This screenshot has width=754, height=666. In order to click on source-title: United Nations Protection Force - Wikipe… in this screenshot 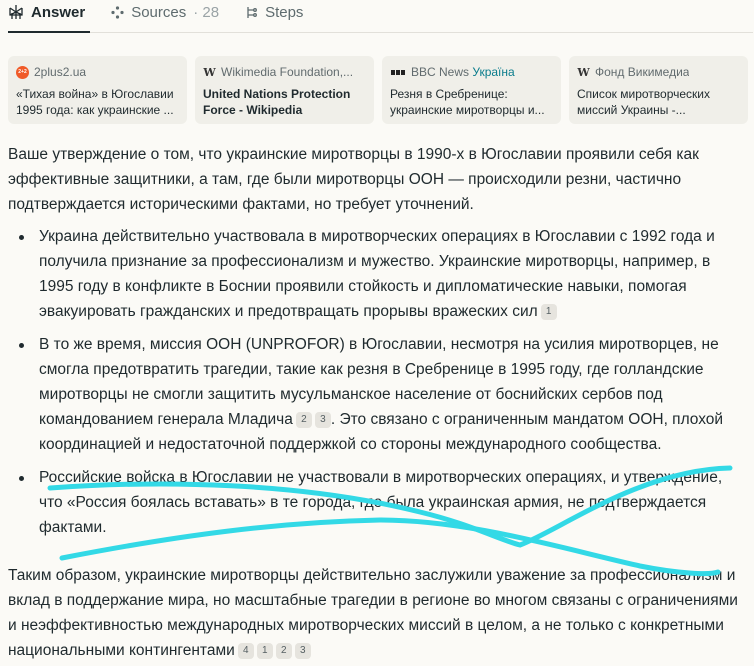, I will do `click(277, 102)`.